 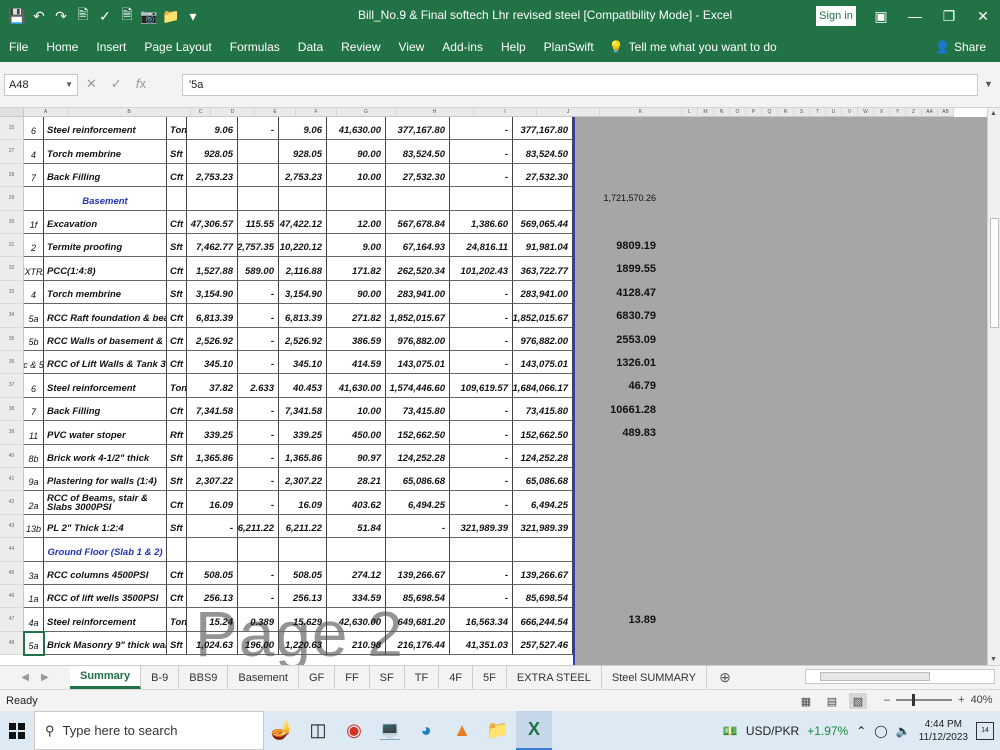 What do you see at coordinates (628, 246) in the screenshot?
I see `side-note: 9809.19` at bounding box center [628, 246].